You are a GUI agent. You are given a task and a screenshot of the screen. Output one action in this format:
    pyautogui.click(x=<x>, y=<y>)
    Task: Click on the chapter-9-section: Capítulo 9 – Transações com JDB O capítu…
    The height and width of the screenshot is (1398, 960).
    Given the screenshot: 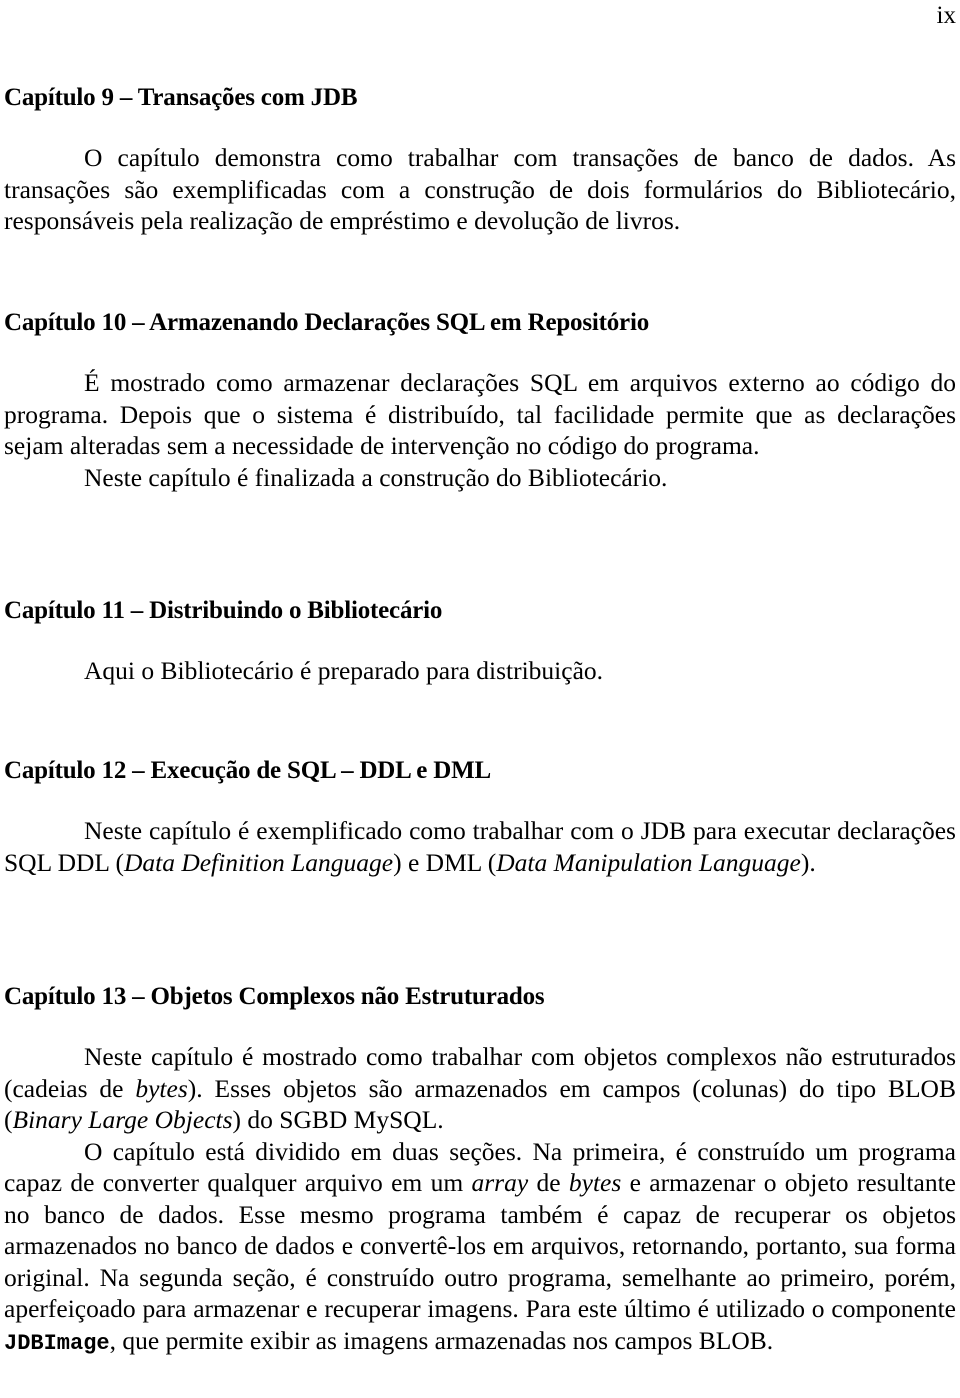 What is the action you would take?
    pyautogui.click(x=480, y=159)
    